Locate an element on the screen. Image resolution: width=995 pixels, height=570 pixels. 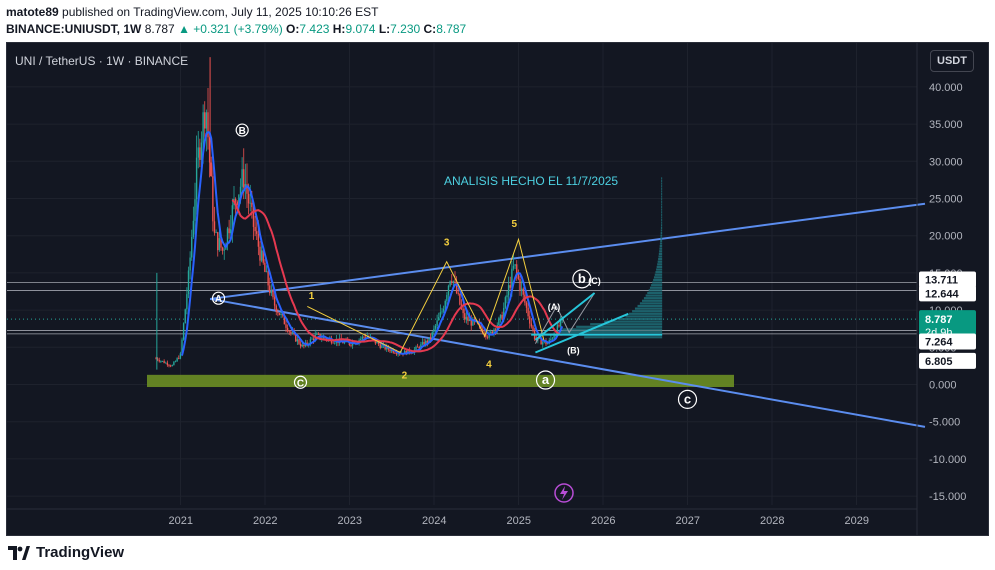
up-arrow-icon: ▲ is located at coordinates (184, 29).